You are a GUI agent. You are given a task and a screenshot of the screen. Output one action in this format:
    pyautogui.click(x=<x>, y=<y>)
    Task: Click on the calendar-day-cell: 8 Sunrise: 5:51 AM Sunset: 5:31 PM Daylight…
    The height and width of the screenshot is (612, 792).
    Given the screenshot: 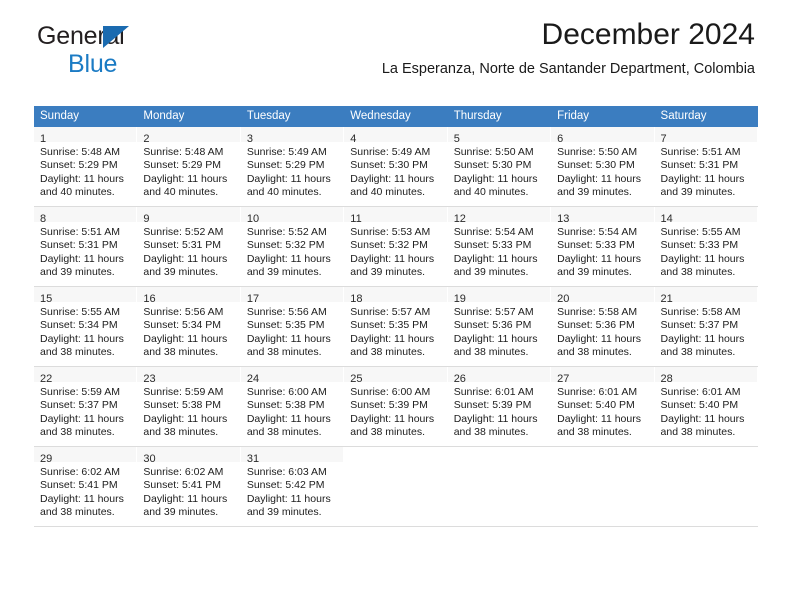 What is the action you would take?
    pyautogui.click(x=86, y=246)
    